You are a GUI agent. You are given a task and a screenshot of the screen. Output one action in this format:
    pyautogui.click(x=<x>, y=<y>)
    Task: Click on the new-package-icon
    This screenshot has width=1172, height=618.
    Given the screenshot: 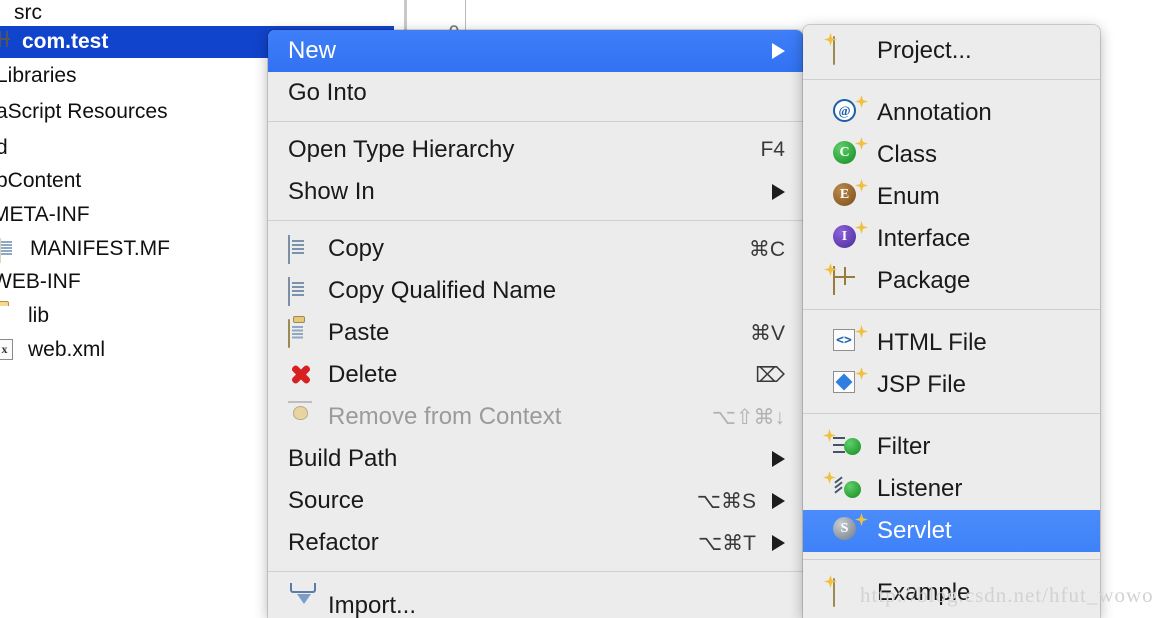 What is the action you would take?
    pyautogui.click(x=844, y=279)
    